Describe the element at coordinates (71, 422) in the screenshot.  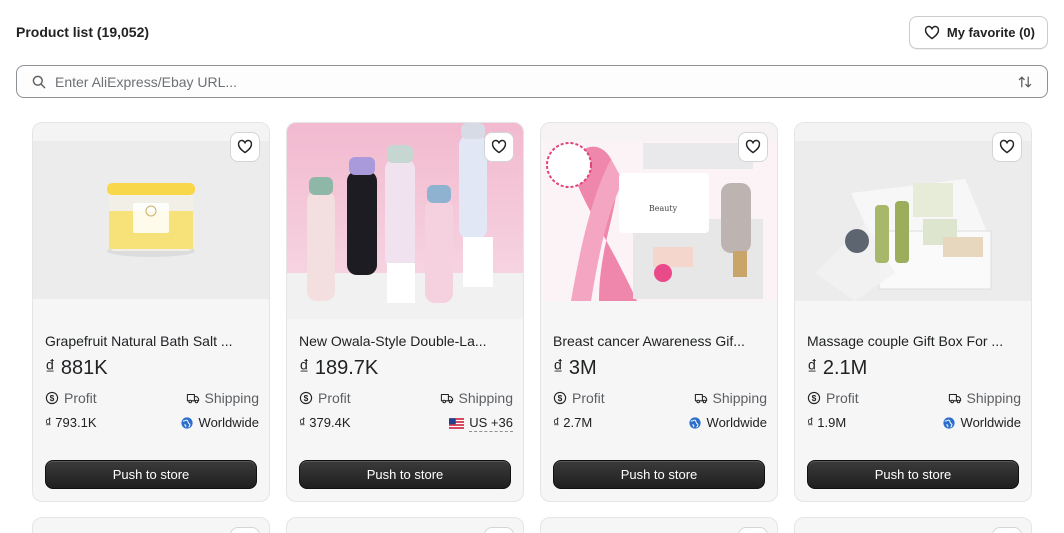
I see `profit-value: ₫ 793.1K` at that location.